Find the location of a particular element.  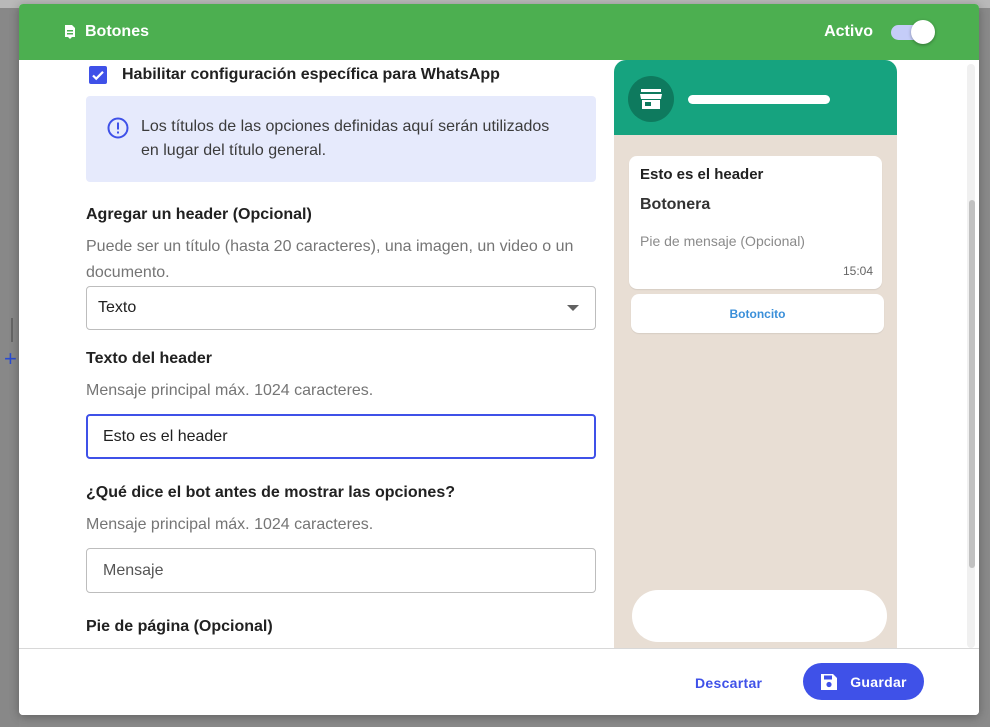

bot-message-placeholder: Mensaje is located at coordinates (133, 570).